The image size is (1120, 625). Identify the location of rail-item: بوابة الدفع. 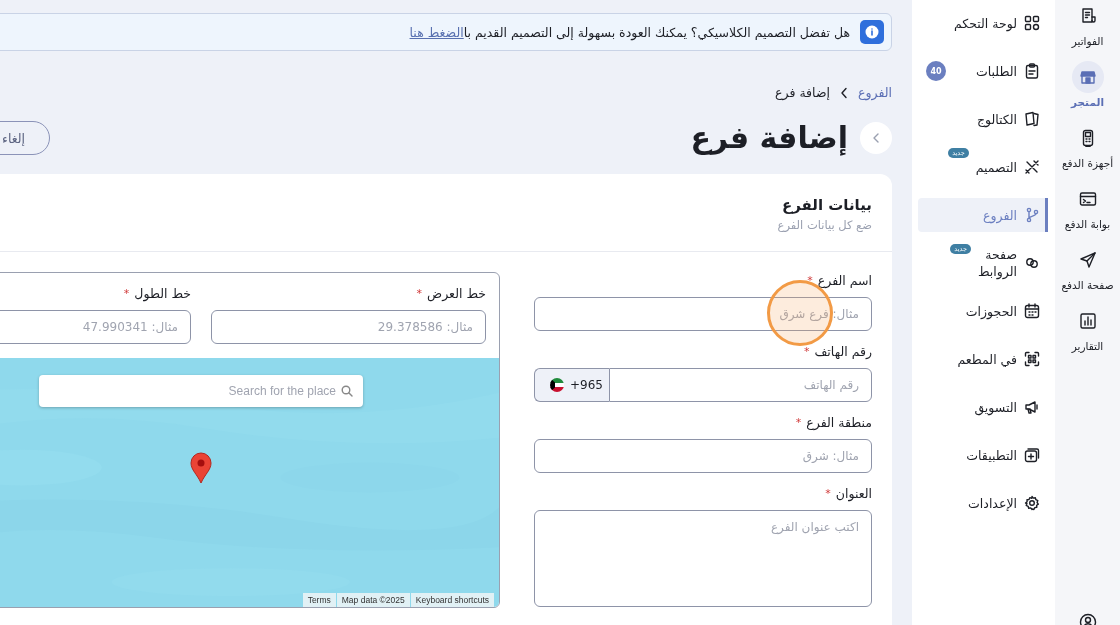
(1087, 207).